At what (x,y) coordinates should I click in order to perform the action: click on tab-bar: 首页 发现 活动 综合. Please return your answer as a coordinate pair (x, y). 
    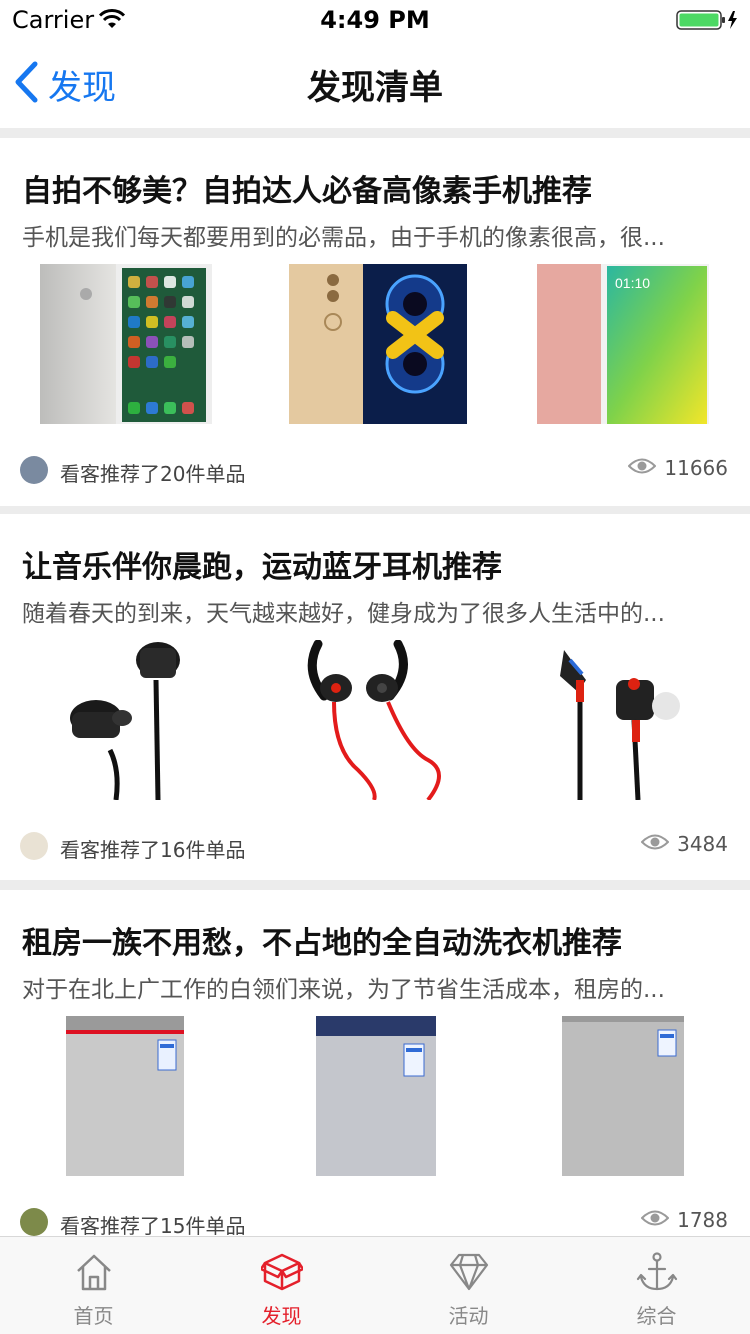
    Looking at the image, I should click on (375, 1285).